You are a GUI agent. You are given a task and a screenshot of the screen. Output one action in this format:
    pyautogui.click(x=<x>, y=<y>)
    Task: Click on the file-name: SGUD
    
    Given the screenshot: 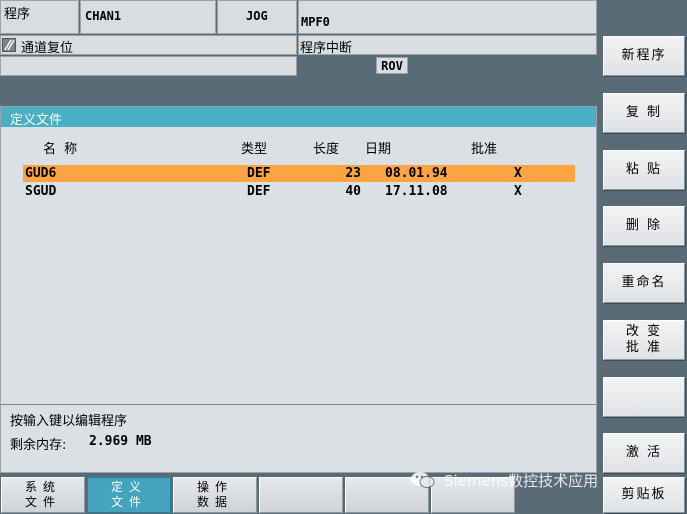 What is the action you would take?
    pyautogui.click(x=41, y=191)
    